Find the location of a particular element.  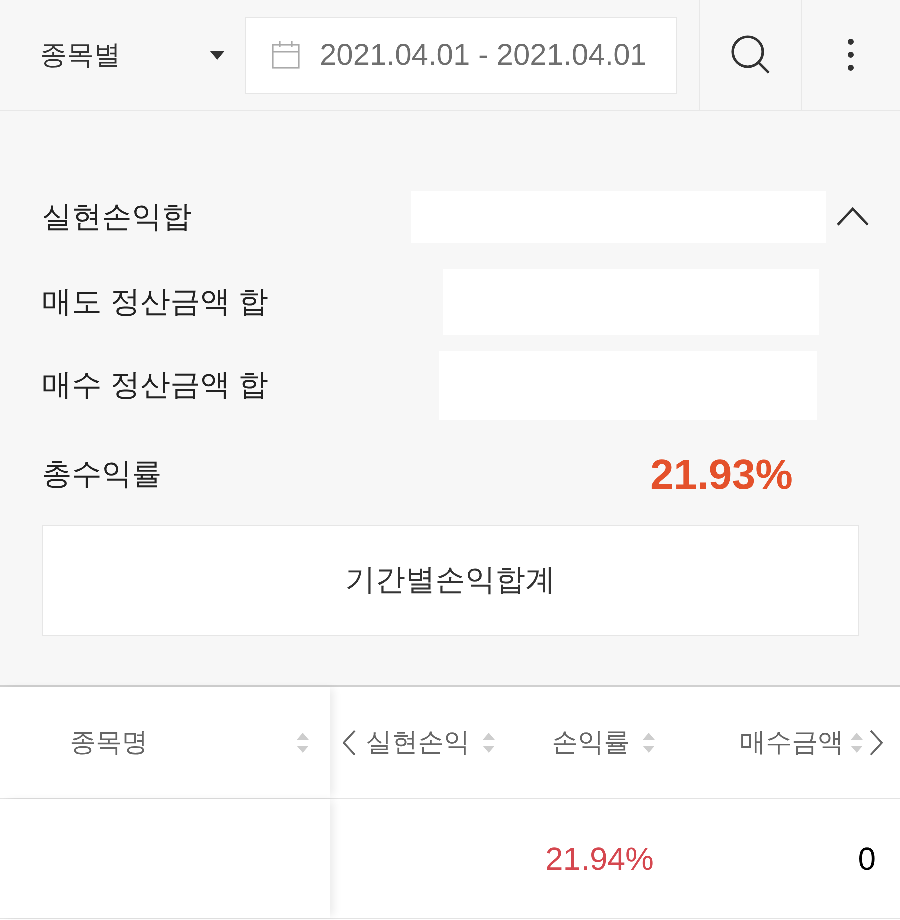

column-header: 종목명 is located at coordinates (165, 742).